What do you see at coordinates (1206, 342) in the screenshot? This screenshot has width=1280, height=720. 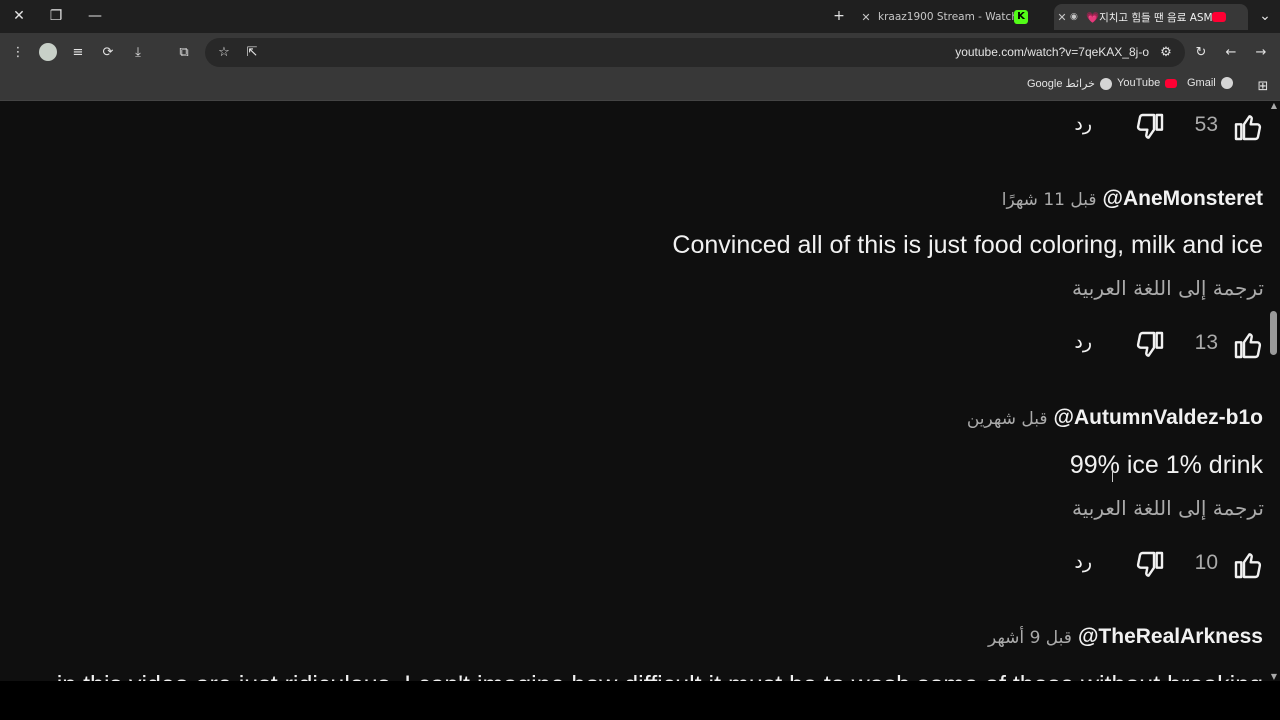 I see `like-count: 13` at bounding box center [1206, 342].